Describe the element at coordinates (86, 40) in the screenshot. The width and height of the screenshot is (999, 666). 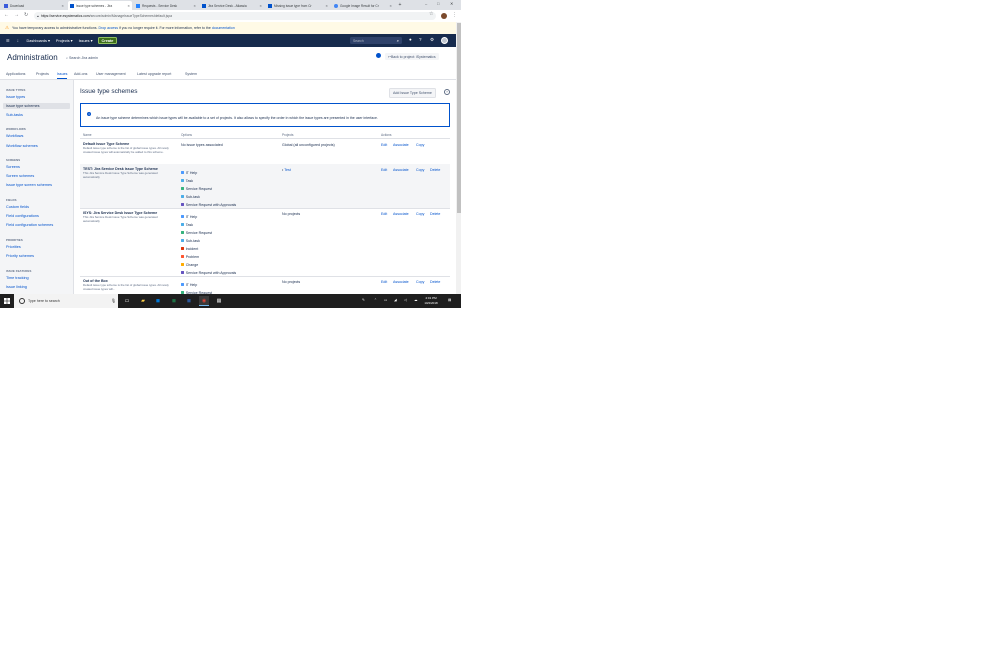
I see `nav-issues: Issues ▾` at that location.